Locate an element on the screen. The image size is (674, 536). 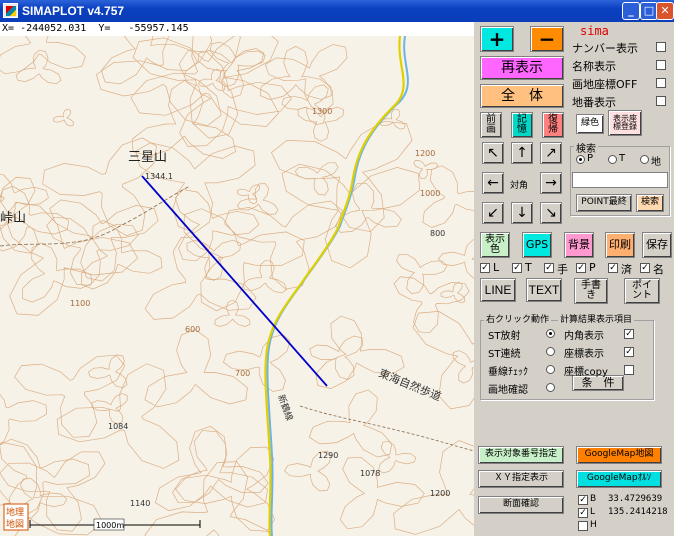
contour-label-5: 600 is located at coordinates (192, 329).